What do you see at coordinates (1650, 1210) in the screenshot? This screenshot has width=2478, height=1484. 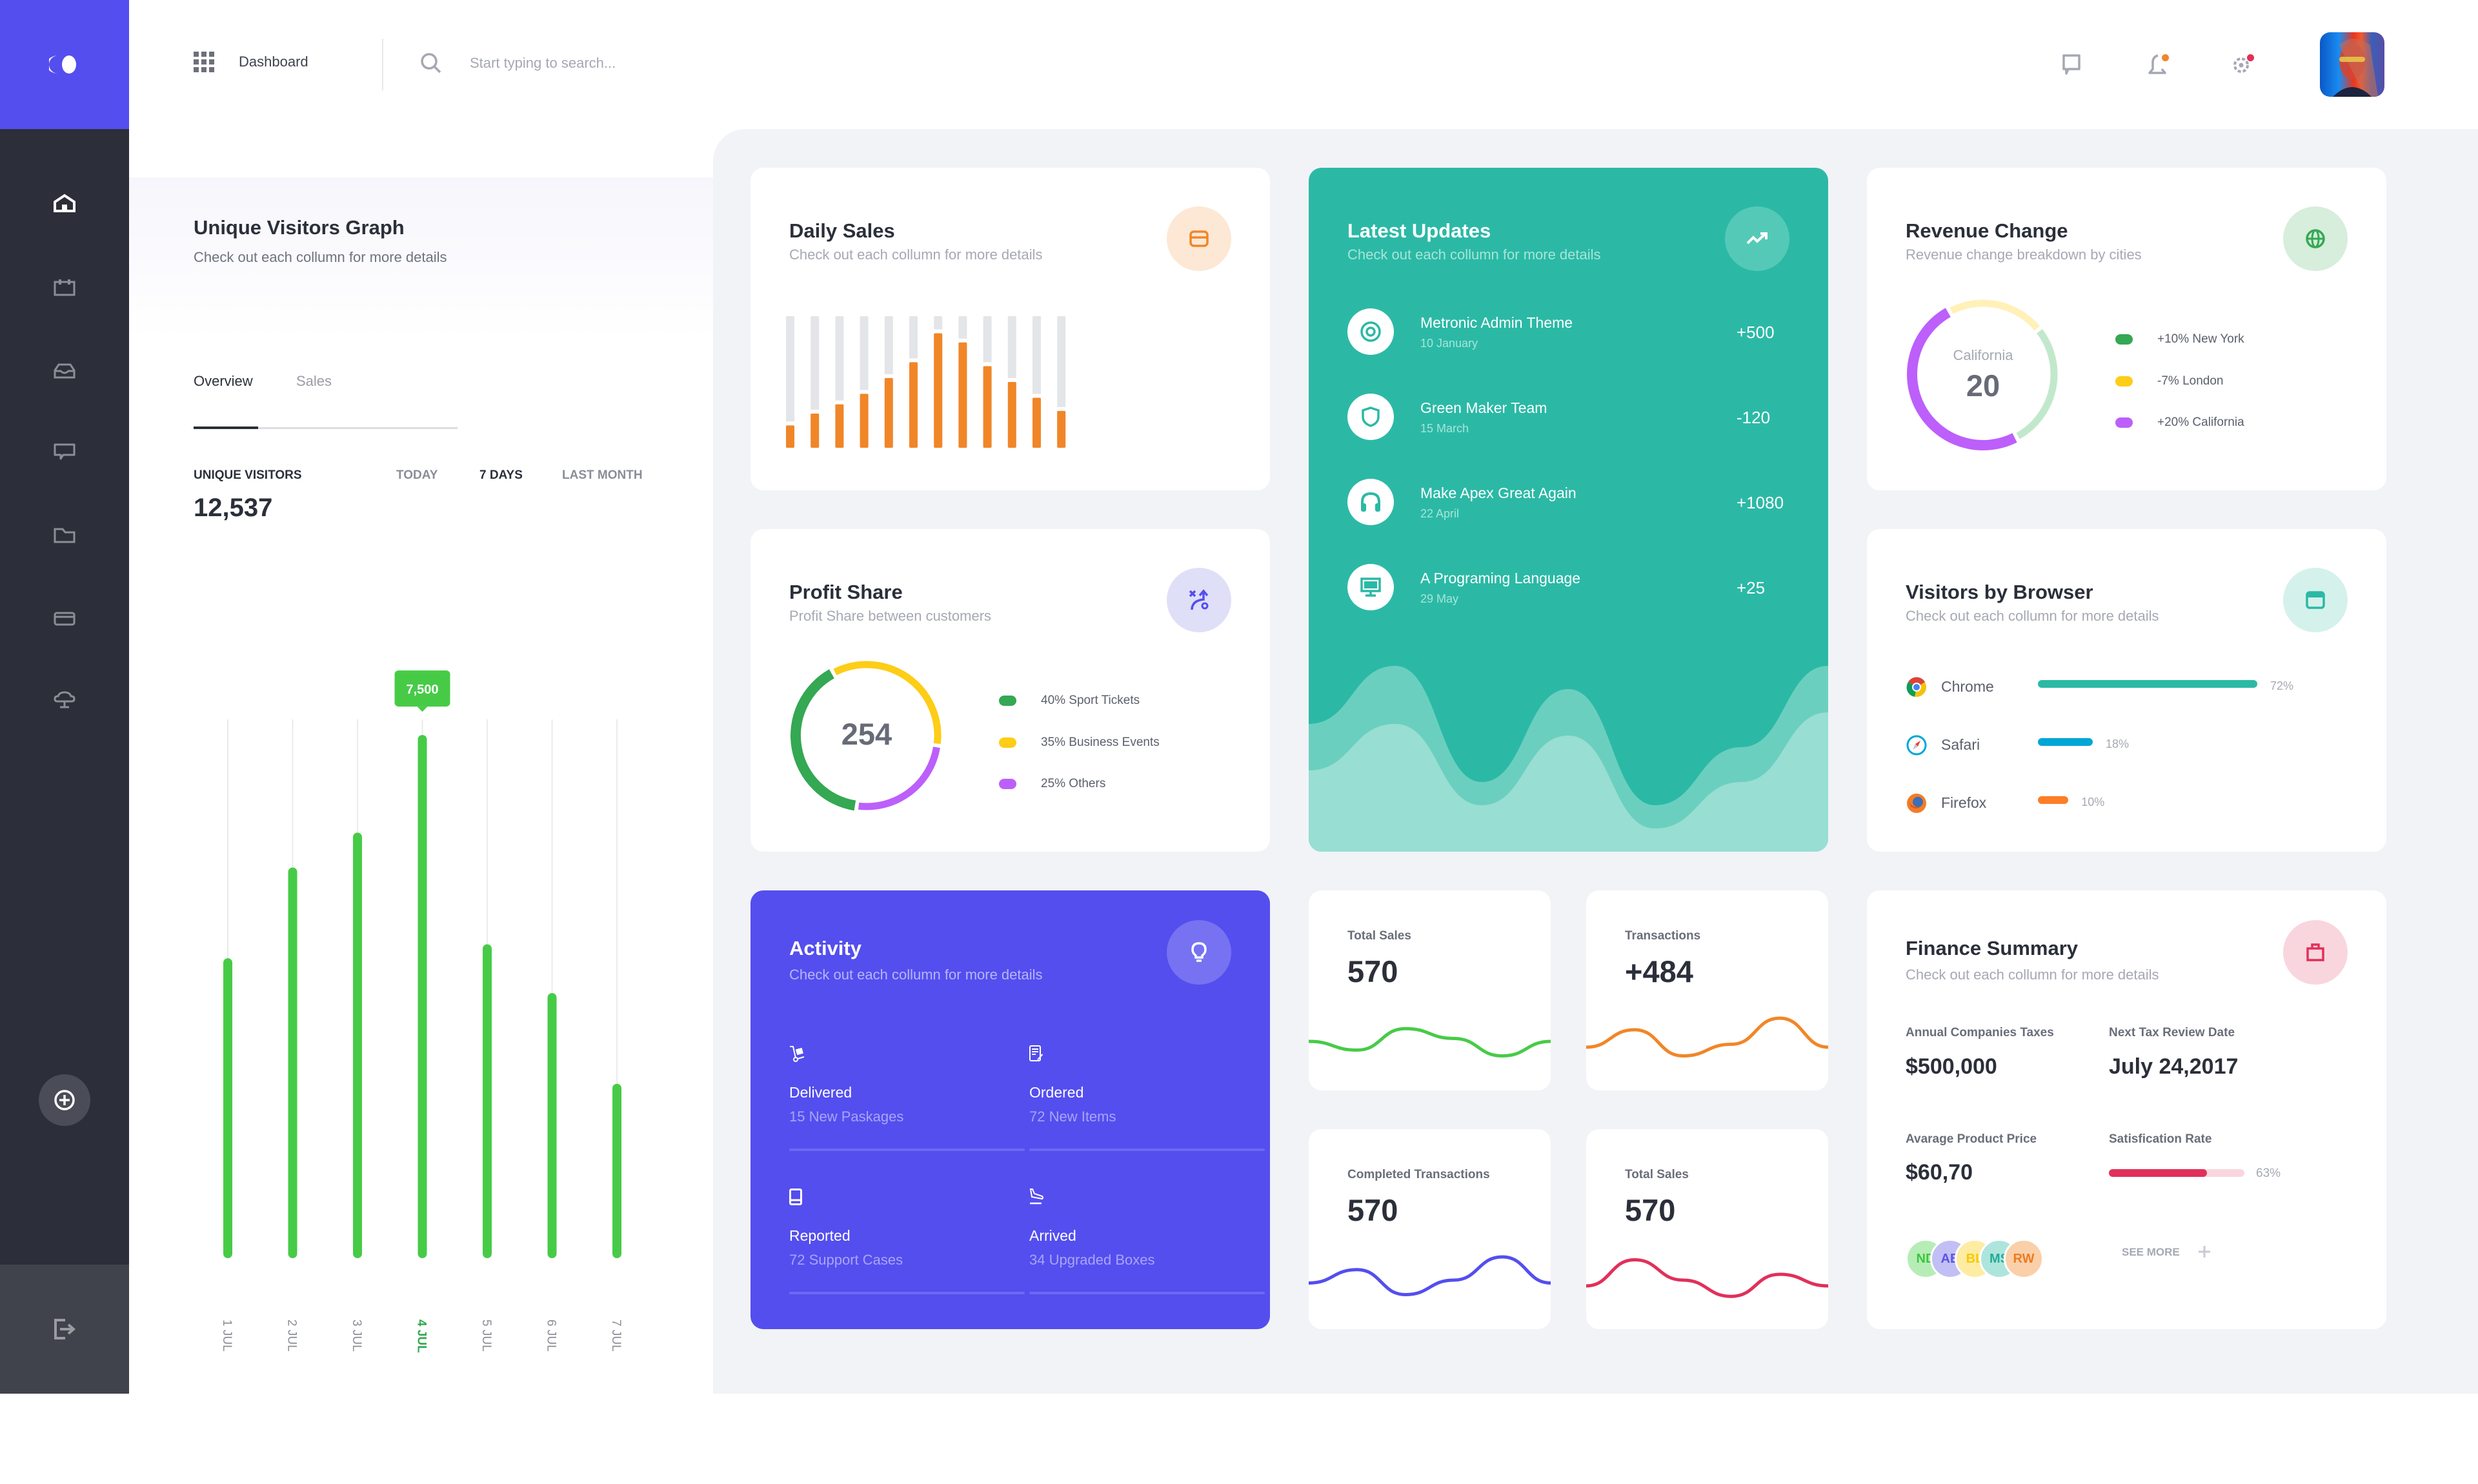 I see `stat-value: 570` at bounding box center [1650, 1210].